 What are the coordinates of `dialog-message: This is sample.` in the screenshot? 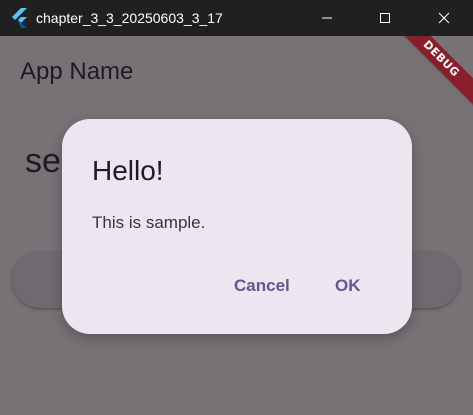 It's located at (149, 222).